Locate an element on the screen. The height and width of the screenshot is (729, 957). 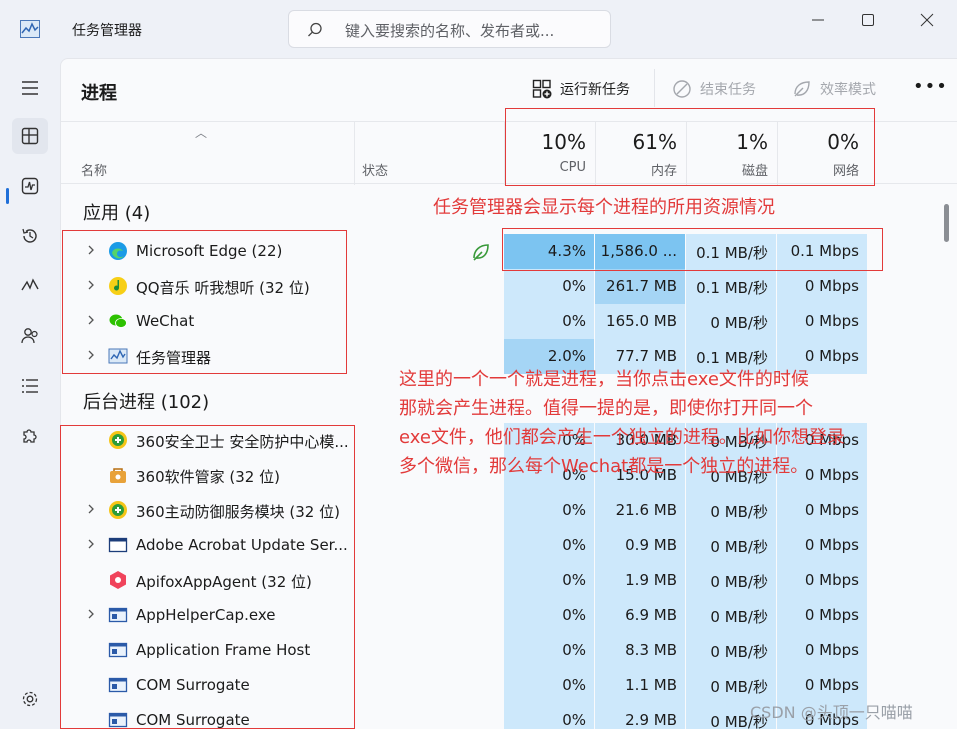
minimize-icon is located at coordinates (818, 20).